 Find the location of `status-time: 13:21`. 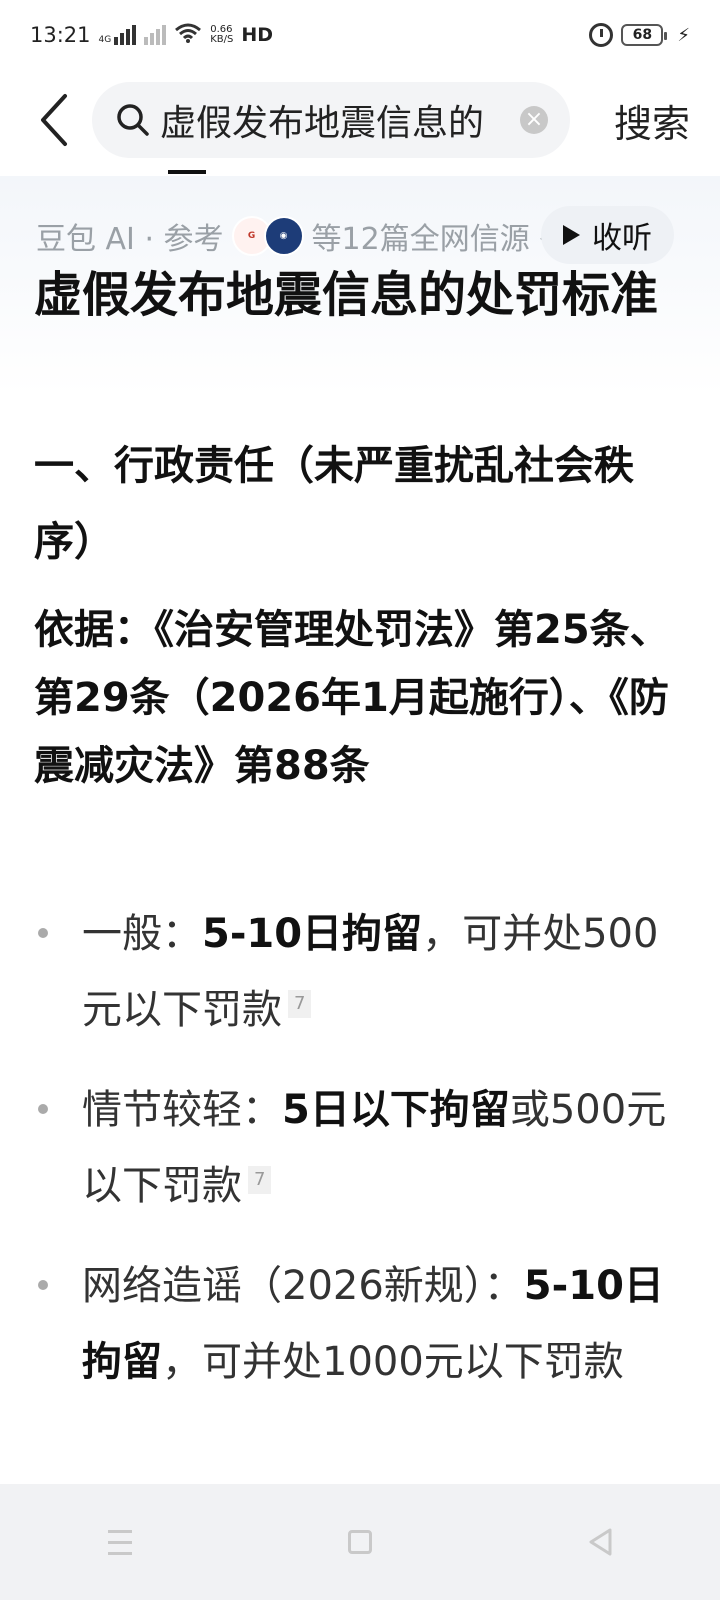

status-time: 13:21 is located at coordinates (60, 35).